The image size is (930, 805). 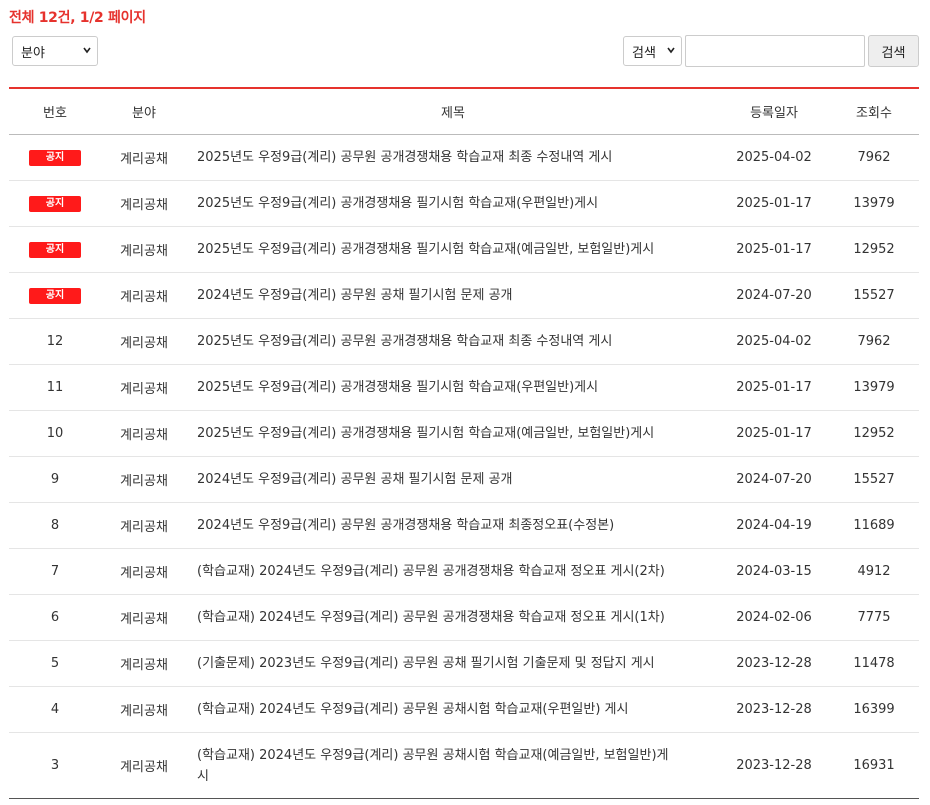 I want to click on search-button: 검색, so click(x=893, y=51).